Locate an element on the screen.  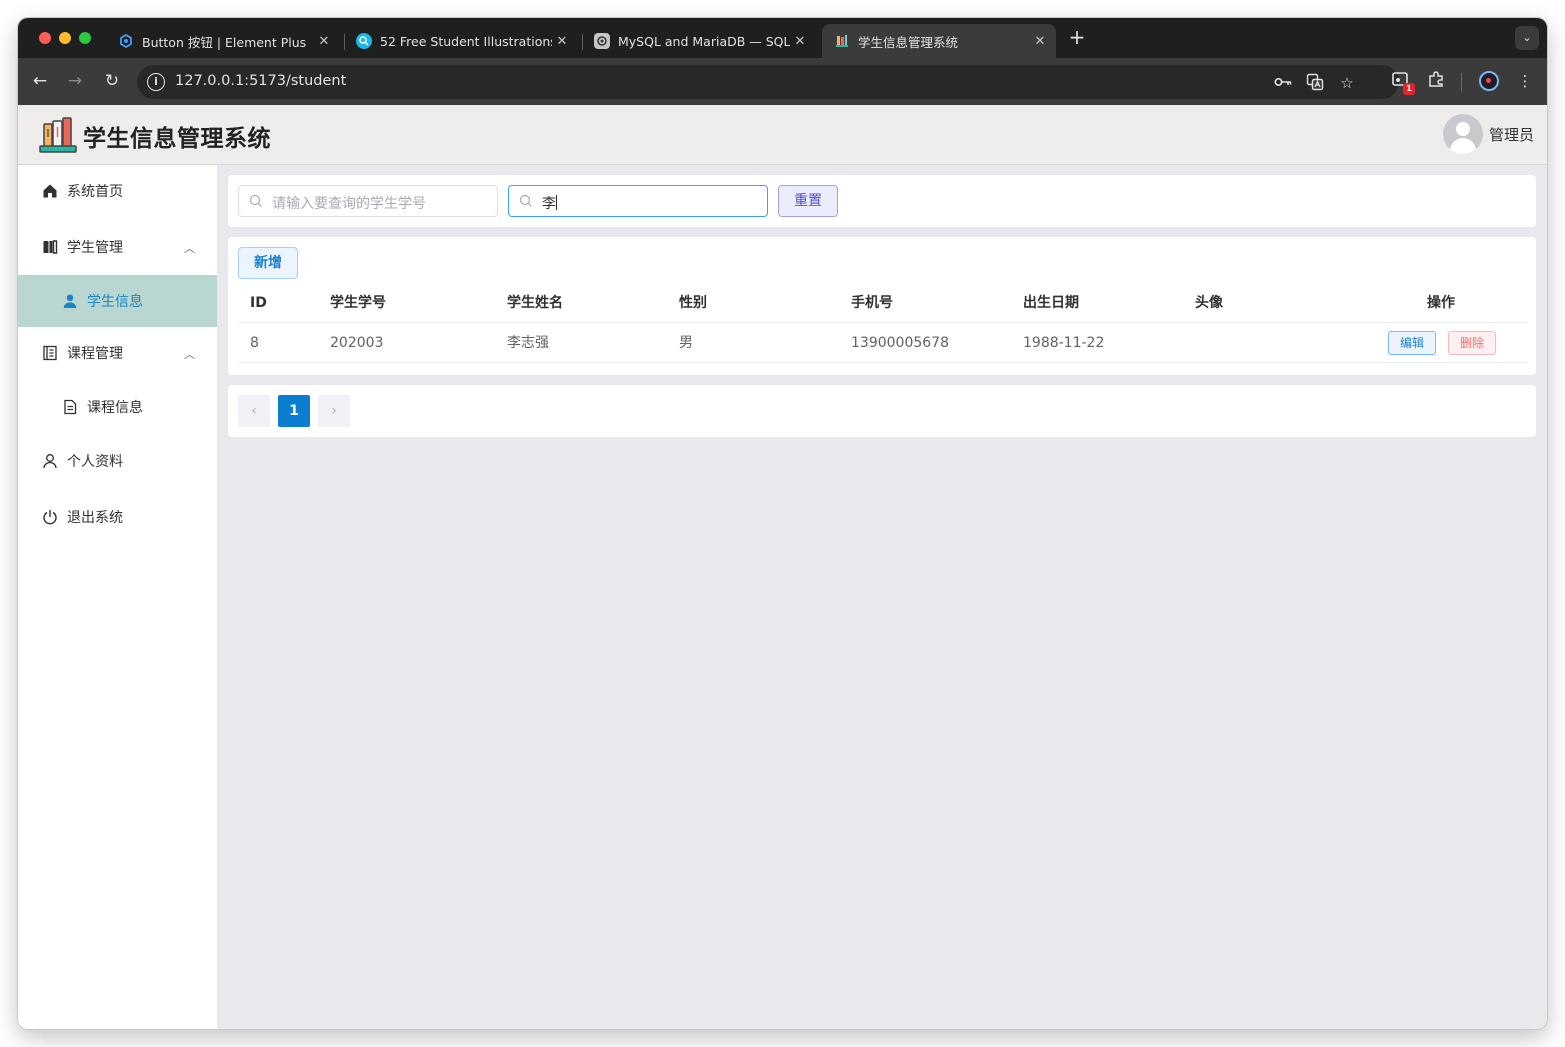
document-icon is located at coordinates (70, 407).